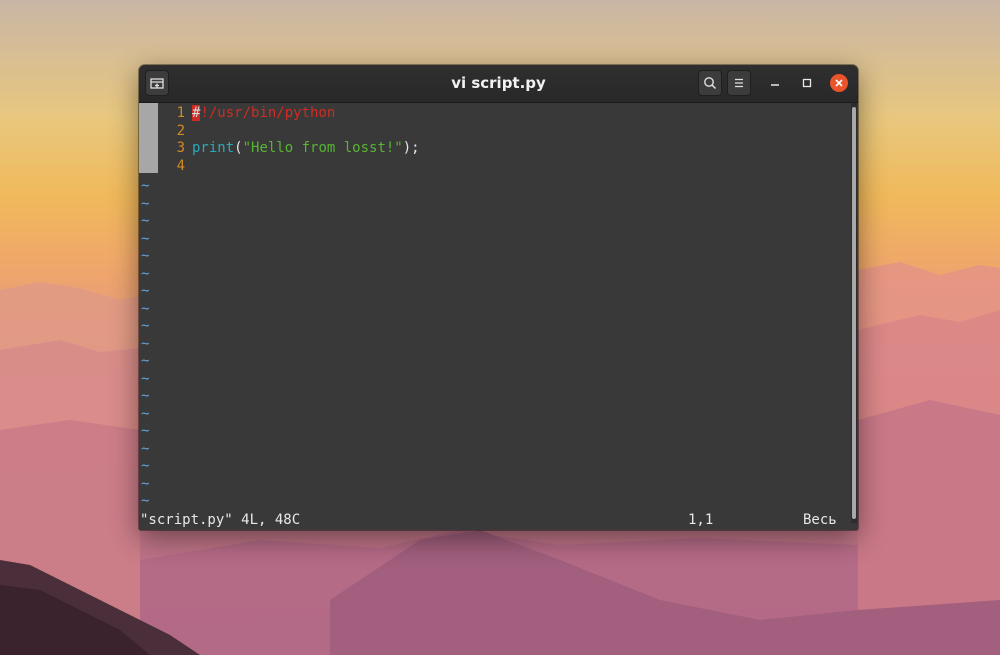 This screenshot has height=655, width=1000. What do you see at coordinates (322, 148) in the screenshot?
I see `code-token: "Hello from losst!"` at bounding box center [322, 148].